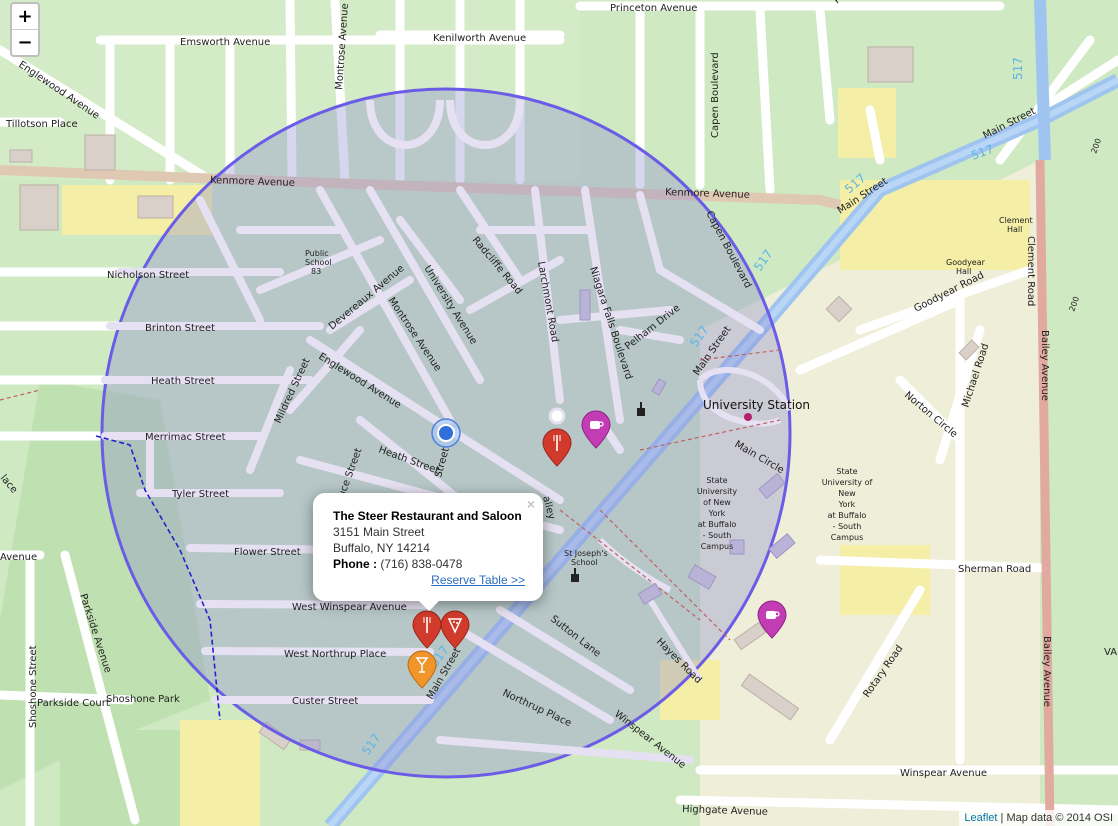 Image resolution: width=1118 pixels, height=826 pixels. Describe the element at coordinates (335, 654) in the screenshot. I see `label-west-northrup: West Northrup Place` at that location.